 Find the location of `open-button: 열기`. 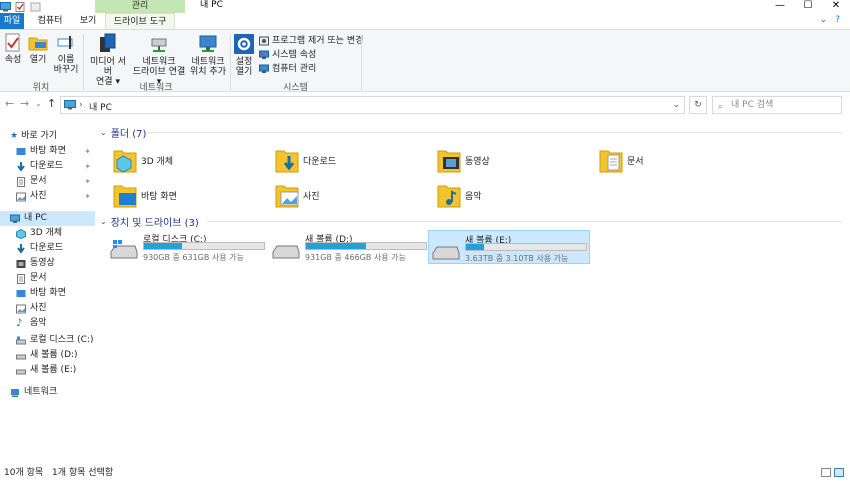

open-button: 열기 is located at coordinates (38, 49).